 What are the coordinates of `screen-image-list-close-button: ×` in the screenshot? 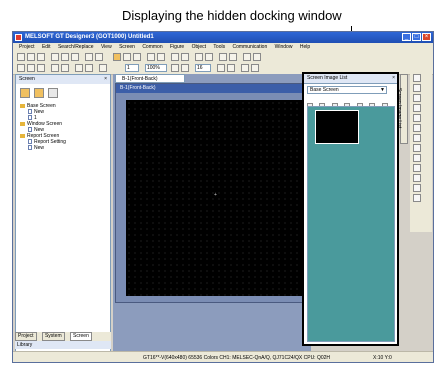 It's located at (393, 78).